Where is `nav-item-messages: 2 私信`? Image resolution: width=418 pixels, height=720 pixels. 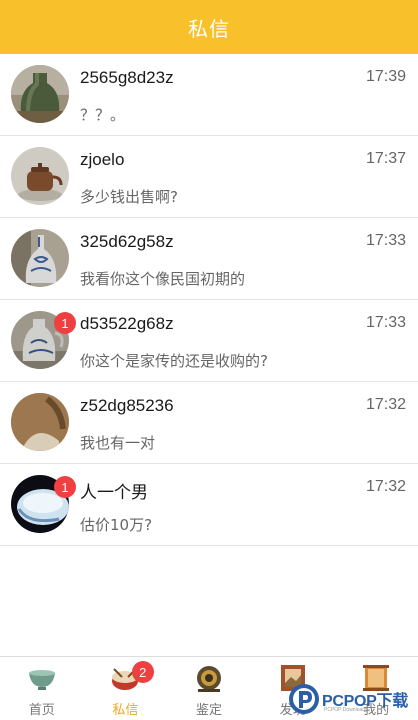 nav-item-messages: 2 私信 is located at coordinates (126, 688).